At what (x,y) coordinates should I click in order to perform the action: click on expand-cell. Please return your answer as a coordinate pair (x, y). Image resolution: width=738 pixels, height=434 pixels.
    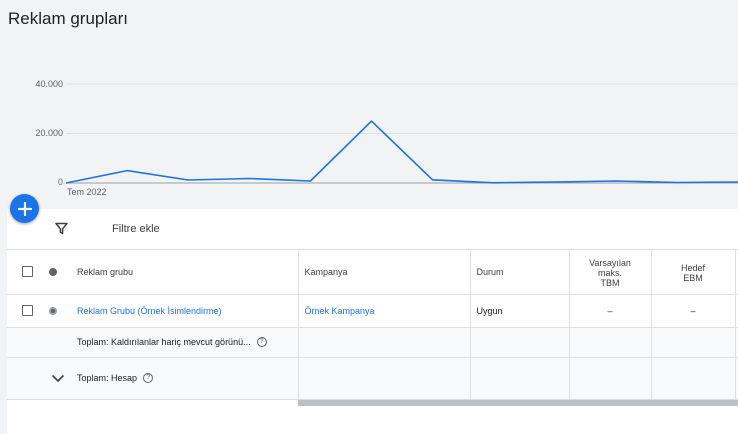
    Looking at the image, I should click on (37, 378).